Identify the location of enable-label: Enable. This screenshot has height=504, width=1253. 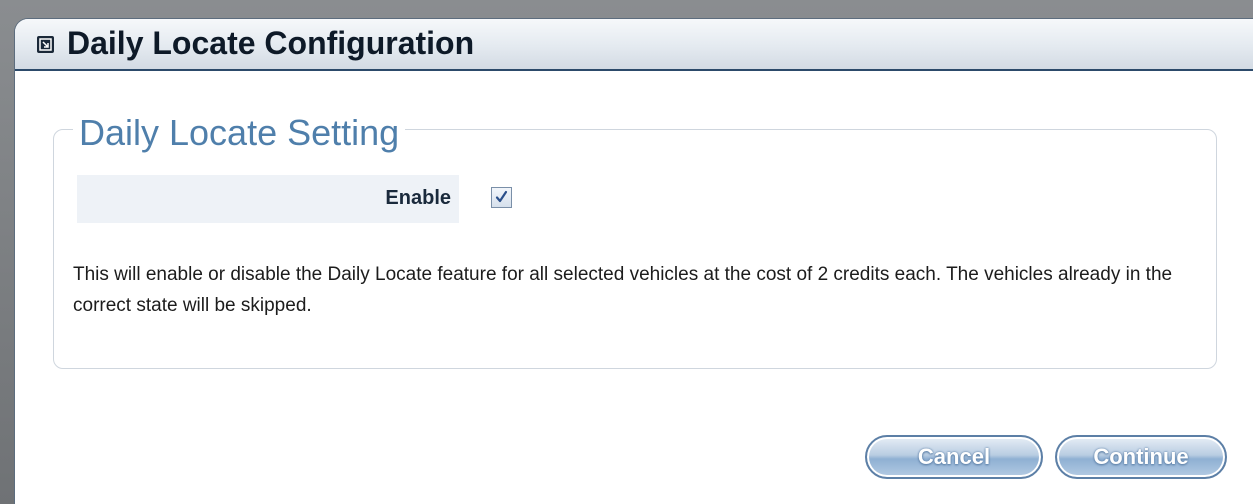
(418, 198).